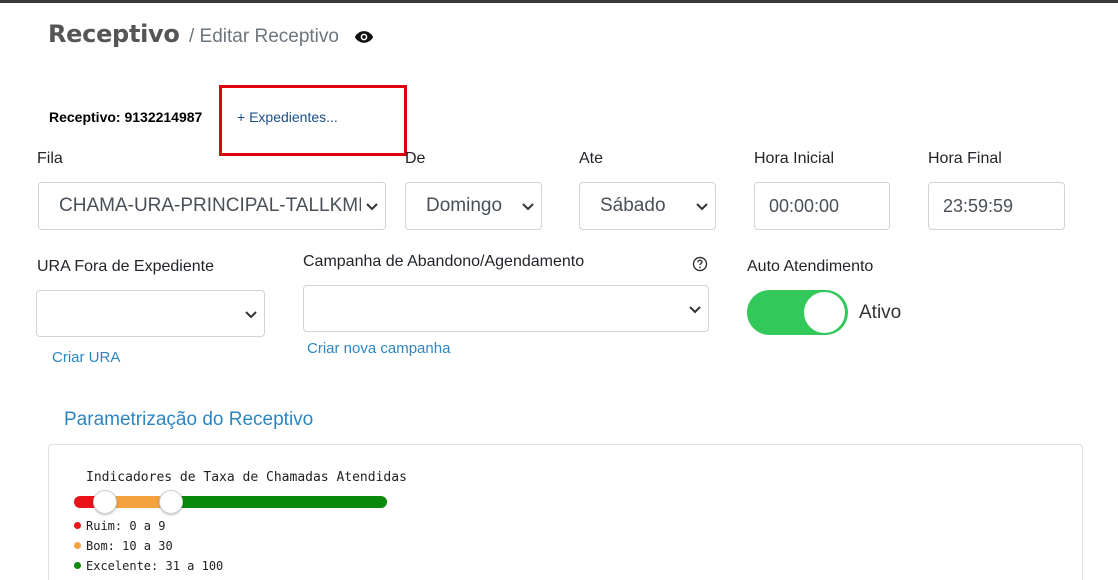 The height and width of the screenshot is (580, 1118). What do you see at coordinates (50, 158) in the screenshot?
I see `fila-label: Fila` at bounding box center [50, 158].